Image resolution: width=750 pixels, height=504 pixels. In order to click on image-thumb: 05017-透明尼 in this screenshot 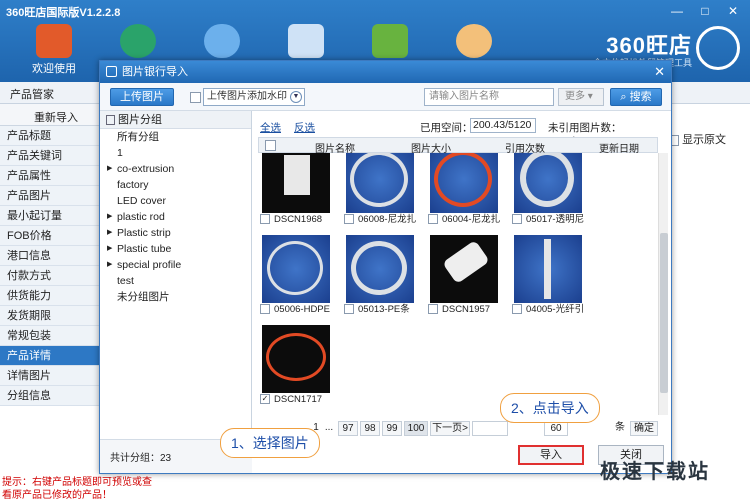, I will do `click(548, 190)`.